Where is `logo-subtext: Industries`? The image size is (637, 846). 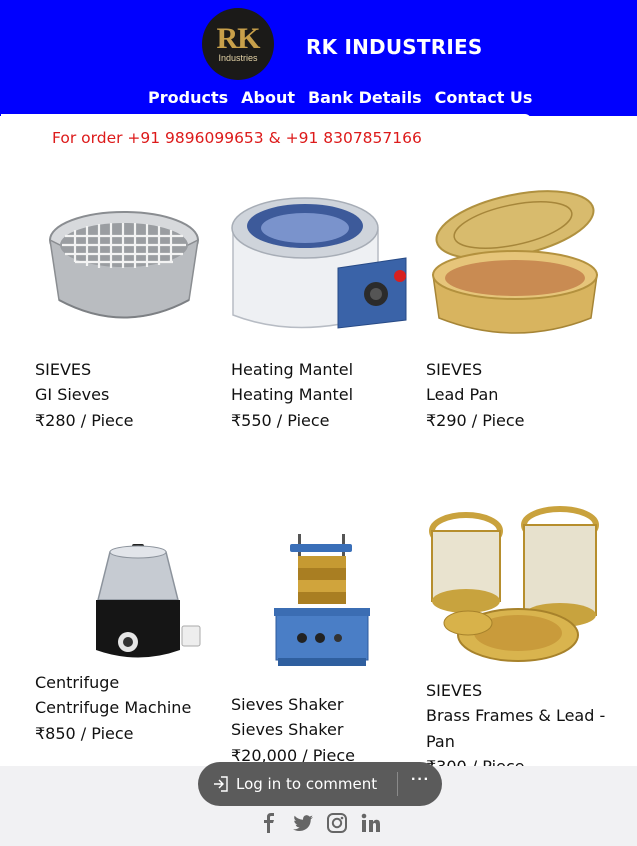
logo-subtext: Industries is located at coordinates (238, 58).